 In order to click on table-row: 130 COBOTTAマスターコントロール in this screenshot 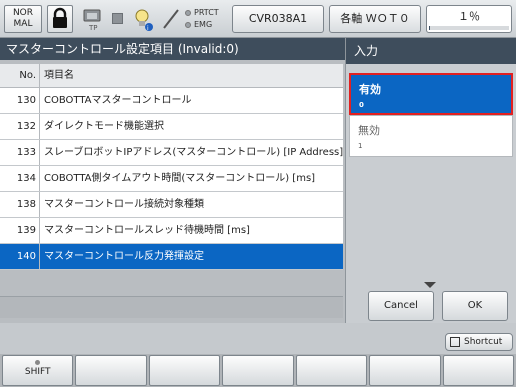, I will do `click(171, 101)`.